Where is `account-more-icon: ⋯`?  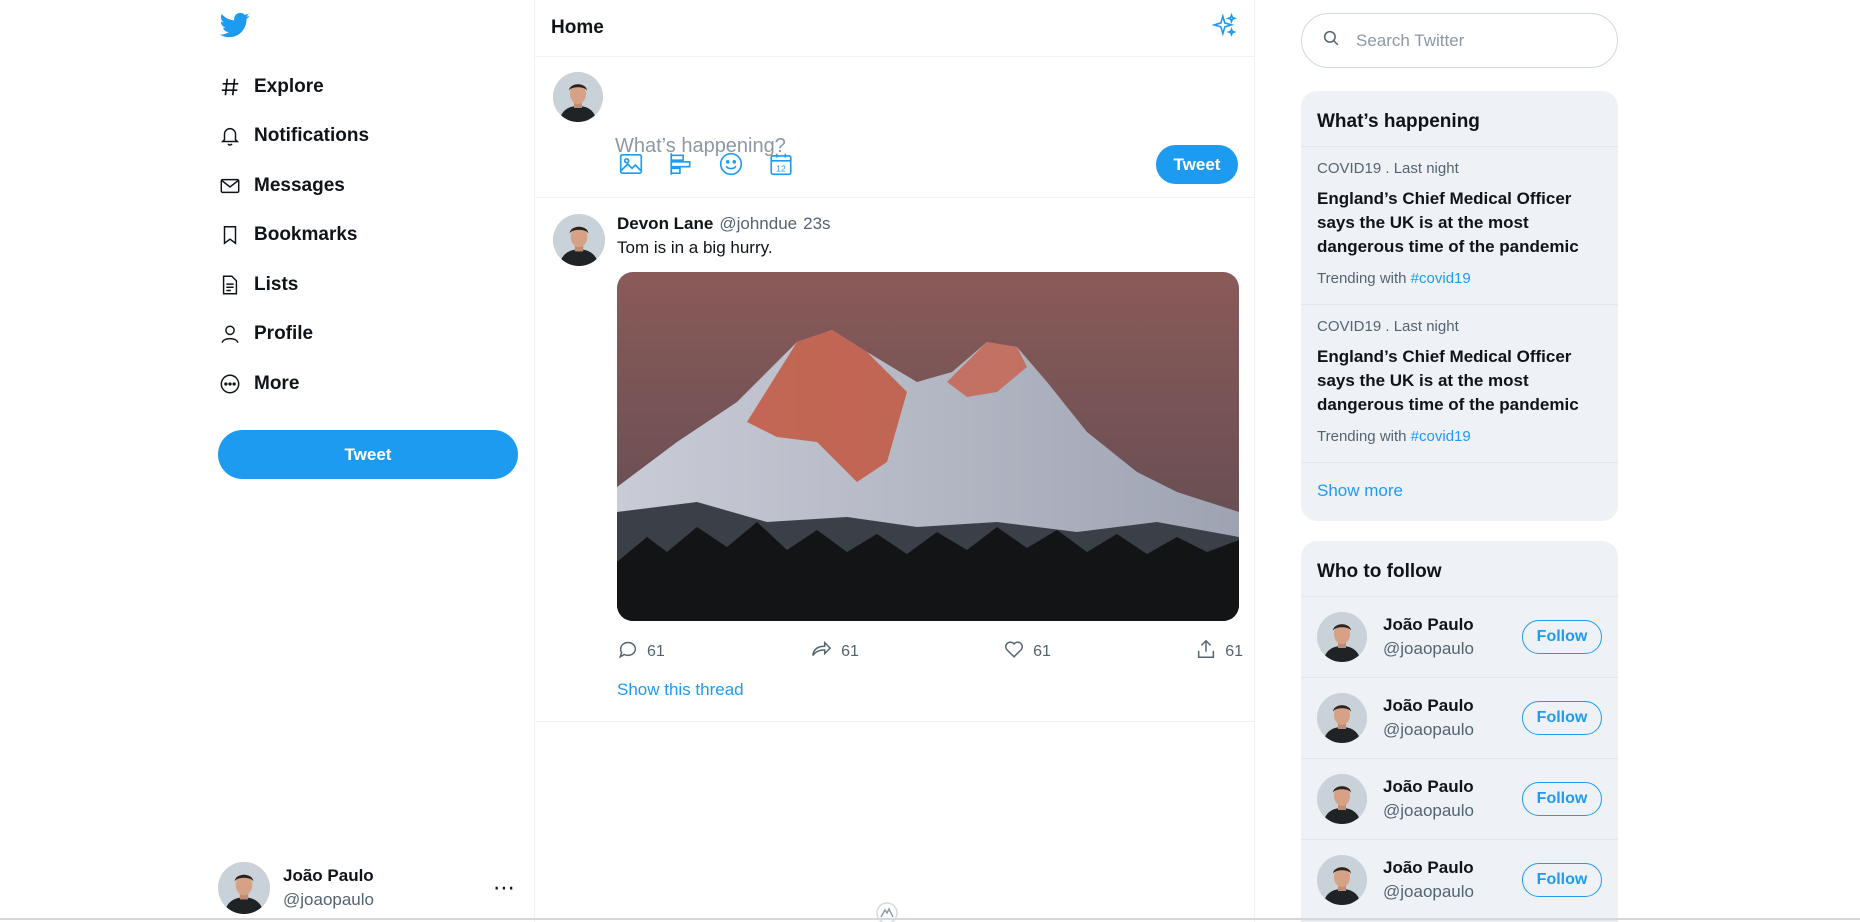 account-more-icon: ⋯ is located at coordinates (504, 888).